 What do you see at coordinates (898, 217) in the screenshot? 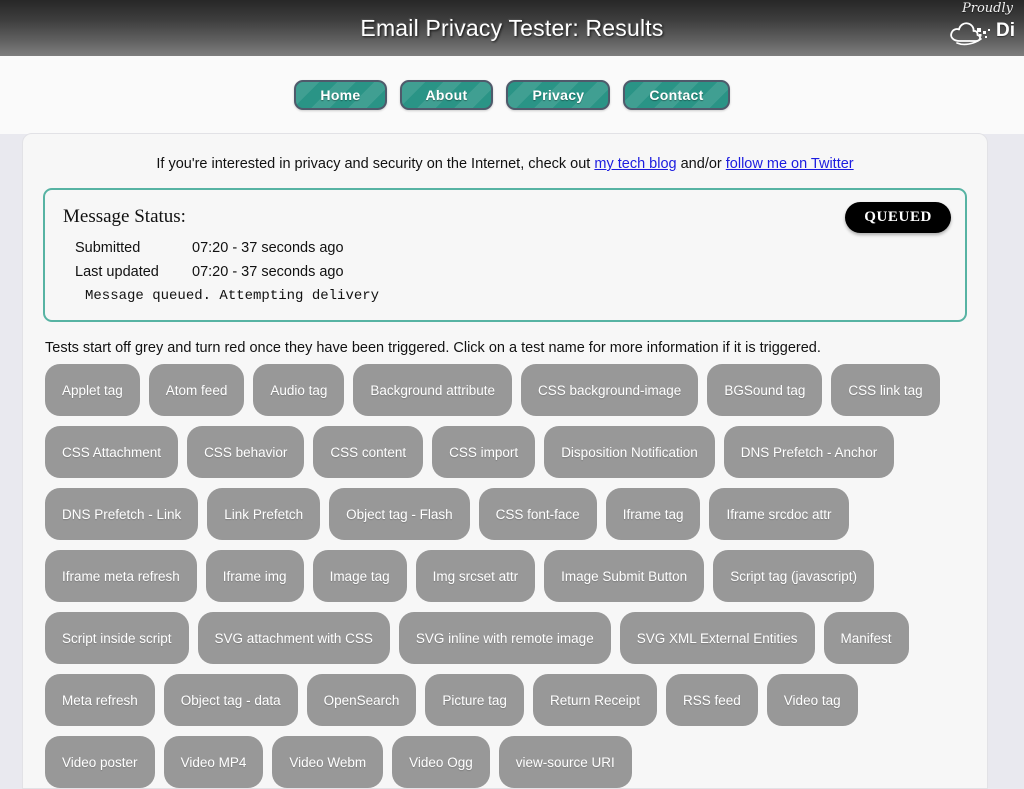
I see `status-badge: QUEUED` at bounding box center [898, 217].